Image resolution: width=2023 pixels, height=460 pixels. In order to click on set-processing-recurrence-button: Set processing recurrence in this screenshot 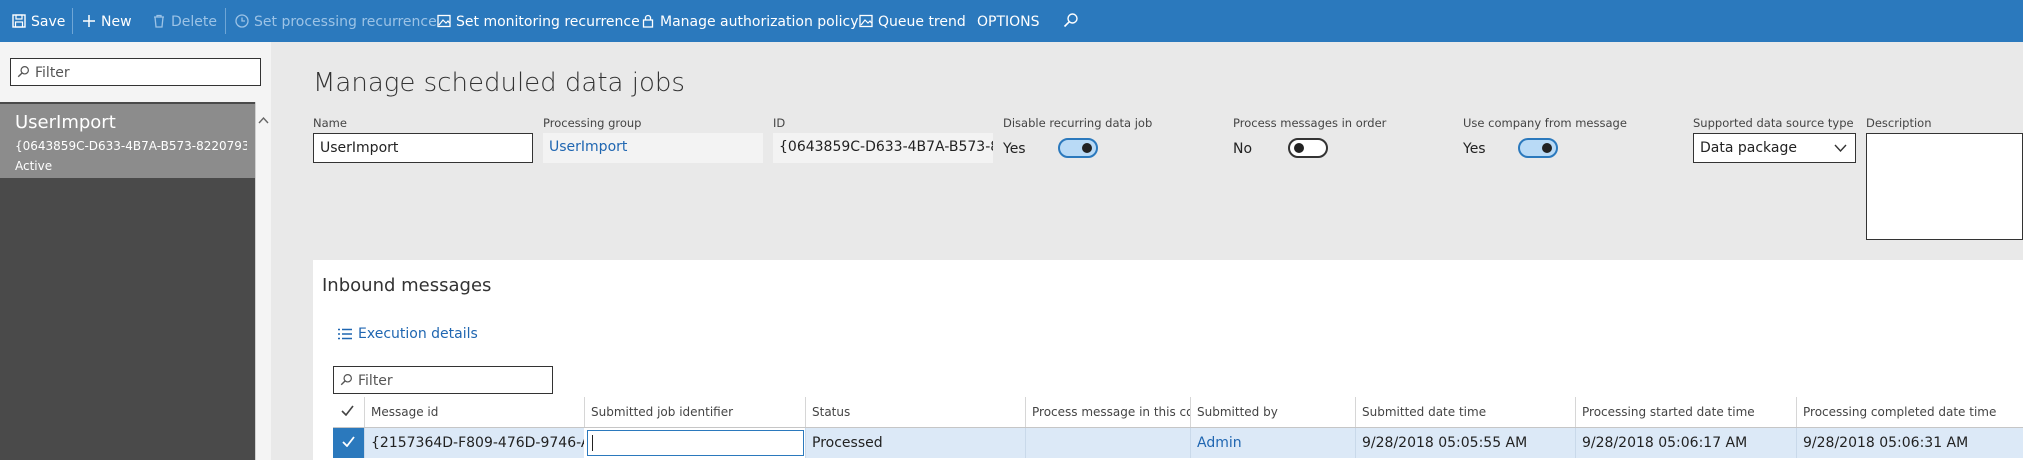, I will do `click(336, 21)`.